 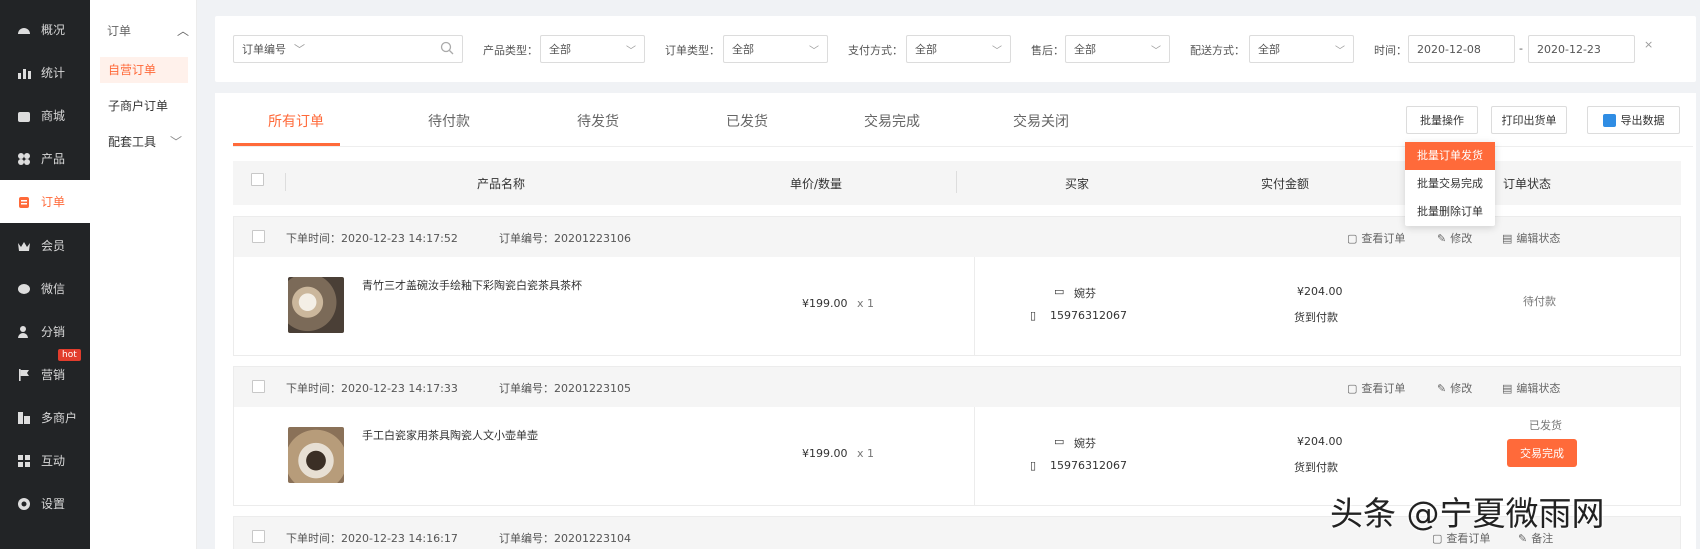 What do you see at coordinates (24, 418) in the screenshot?
I see `merchant-icon` at bounding box center [24, 418].